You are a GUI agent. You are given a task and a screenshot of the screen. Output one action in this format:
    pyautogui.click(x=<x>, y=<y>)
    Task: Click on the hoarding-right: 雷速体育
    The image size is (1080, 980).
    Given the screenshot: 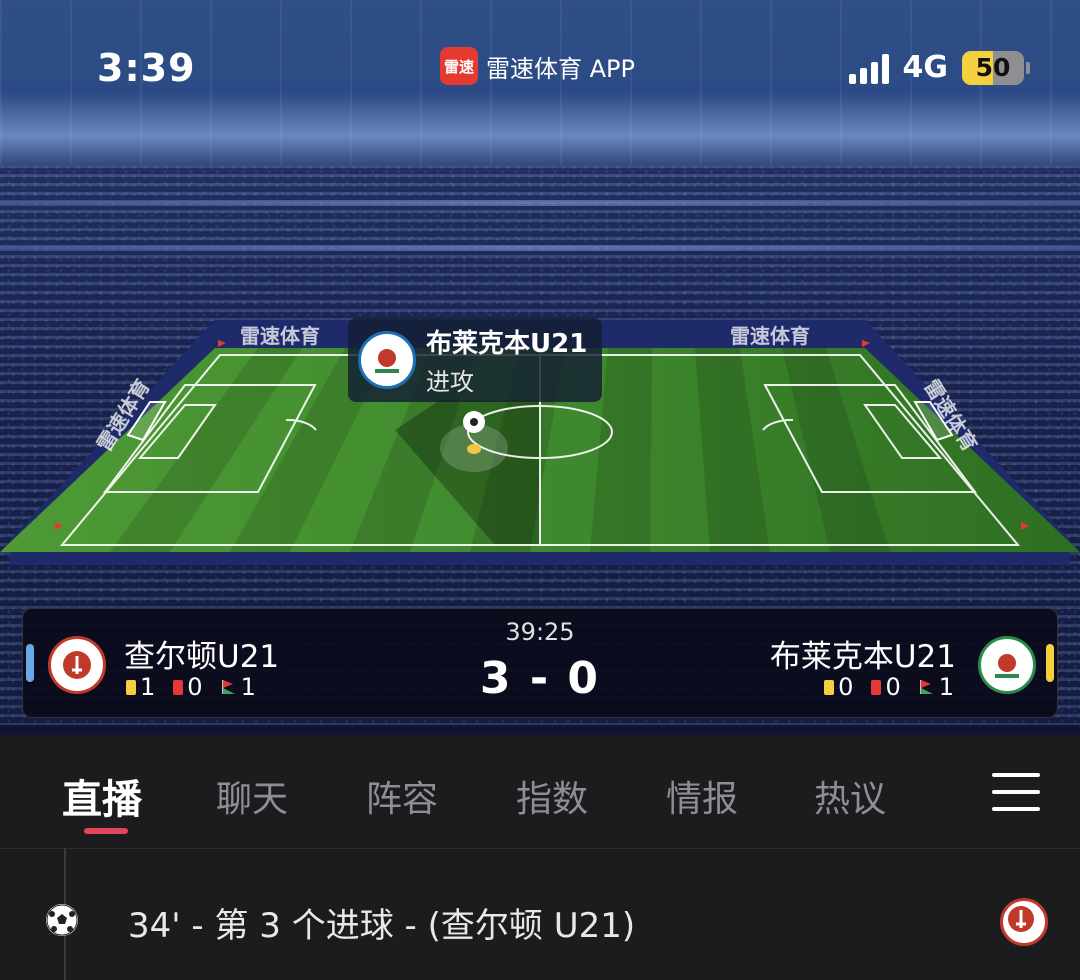 What is the action you would take?
    pyautogui.click(x=770, y=336)
    